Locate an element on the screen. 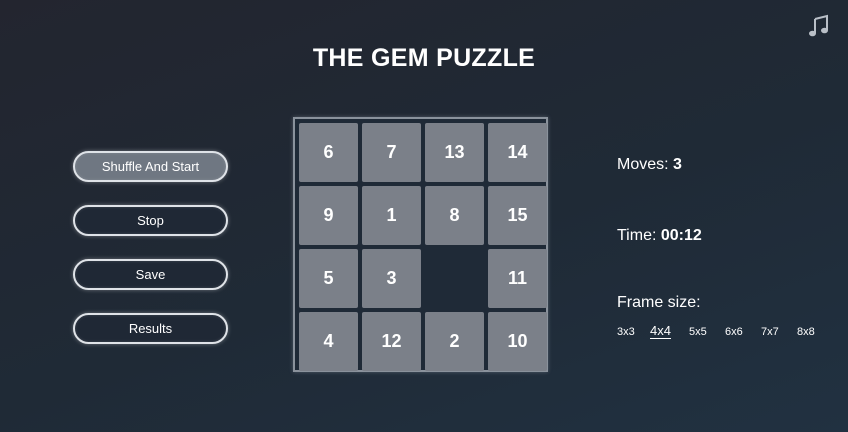 The width and height of the screenshot is (848, 432). frame-size-label: Frame size: is located at coordinates (659, 302).